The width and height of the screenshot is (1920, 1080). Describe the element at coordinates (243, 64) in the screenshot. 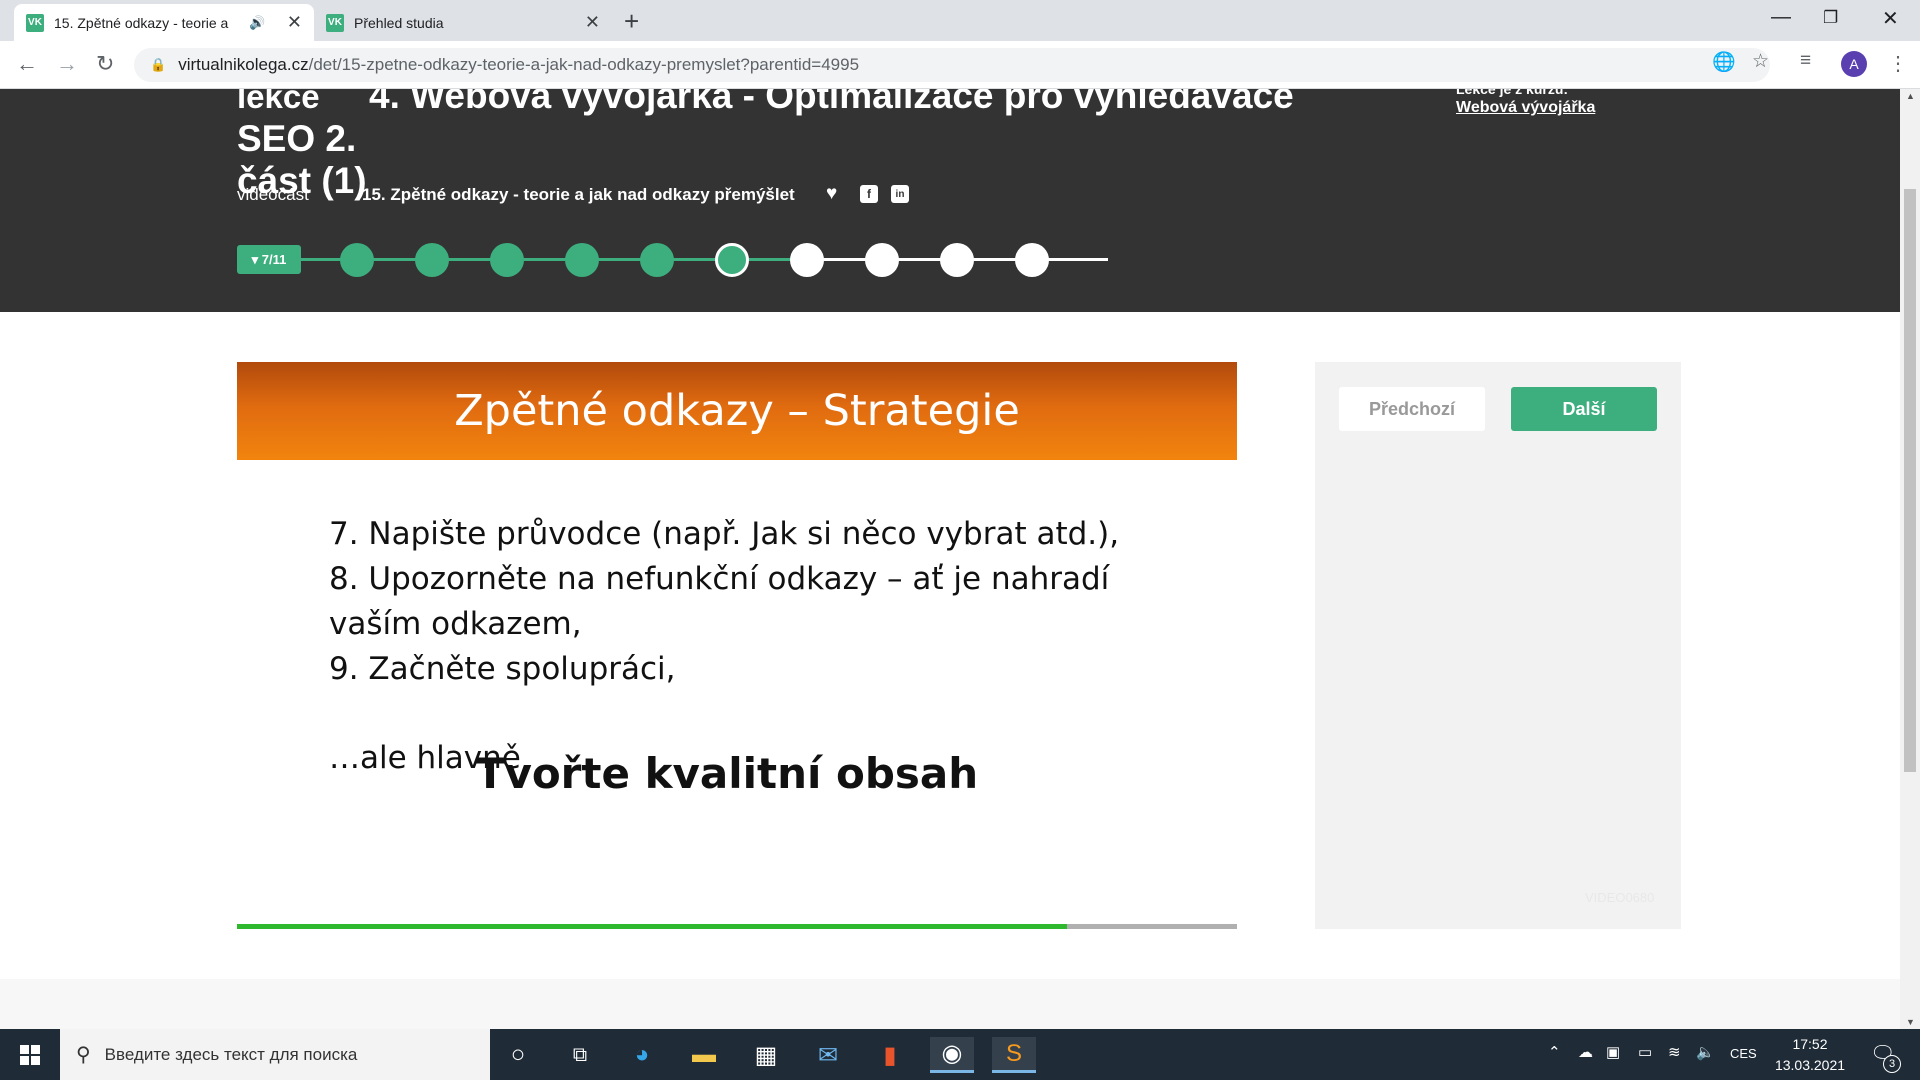

I see `url-host: virtualnikolega.cz` at that location.